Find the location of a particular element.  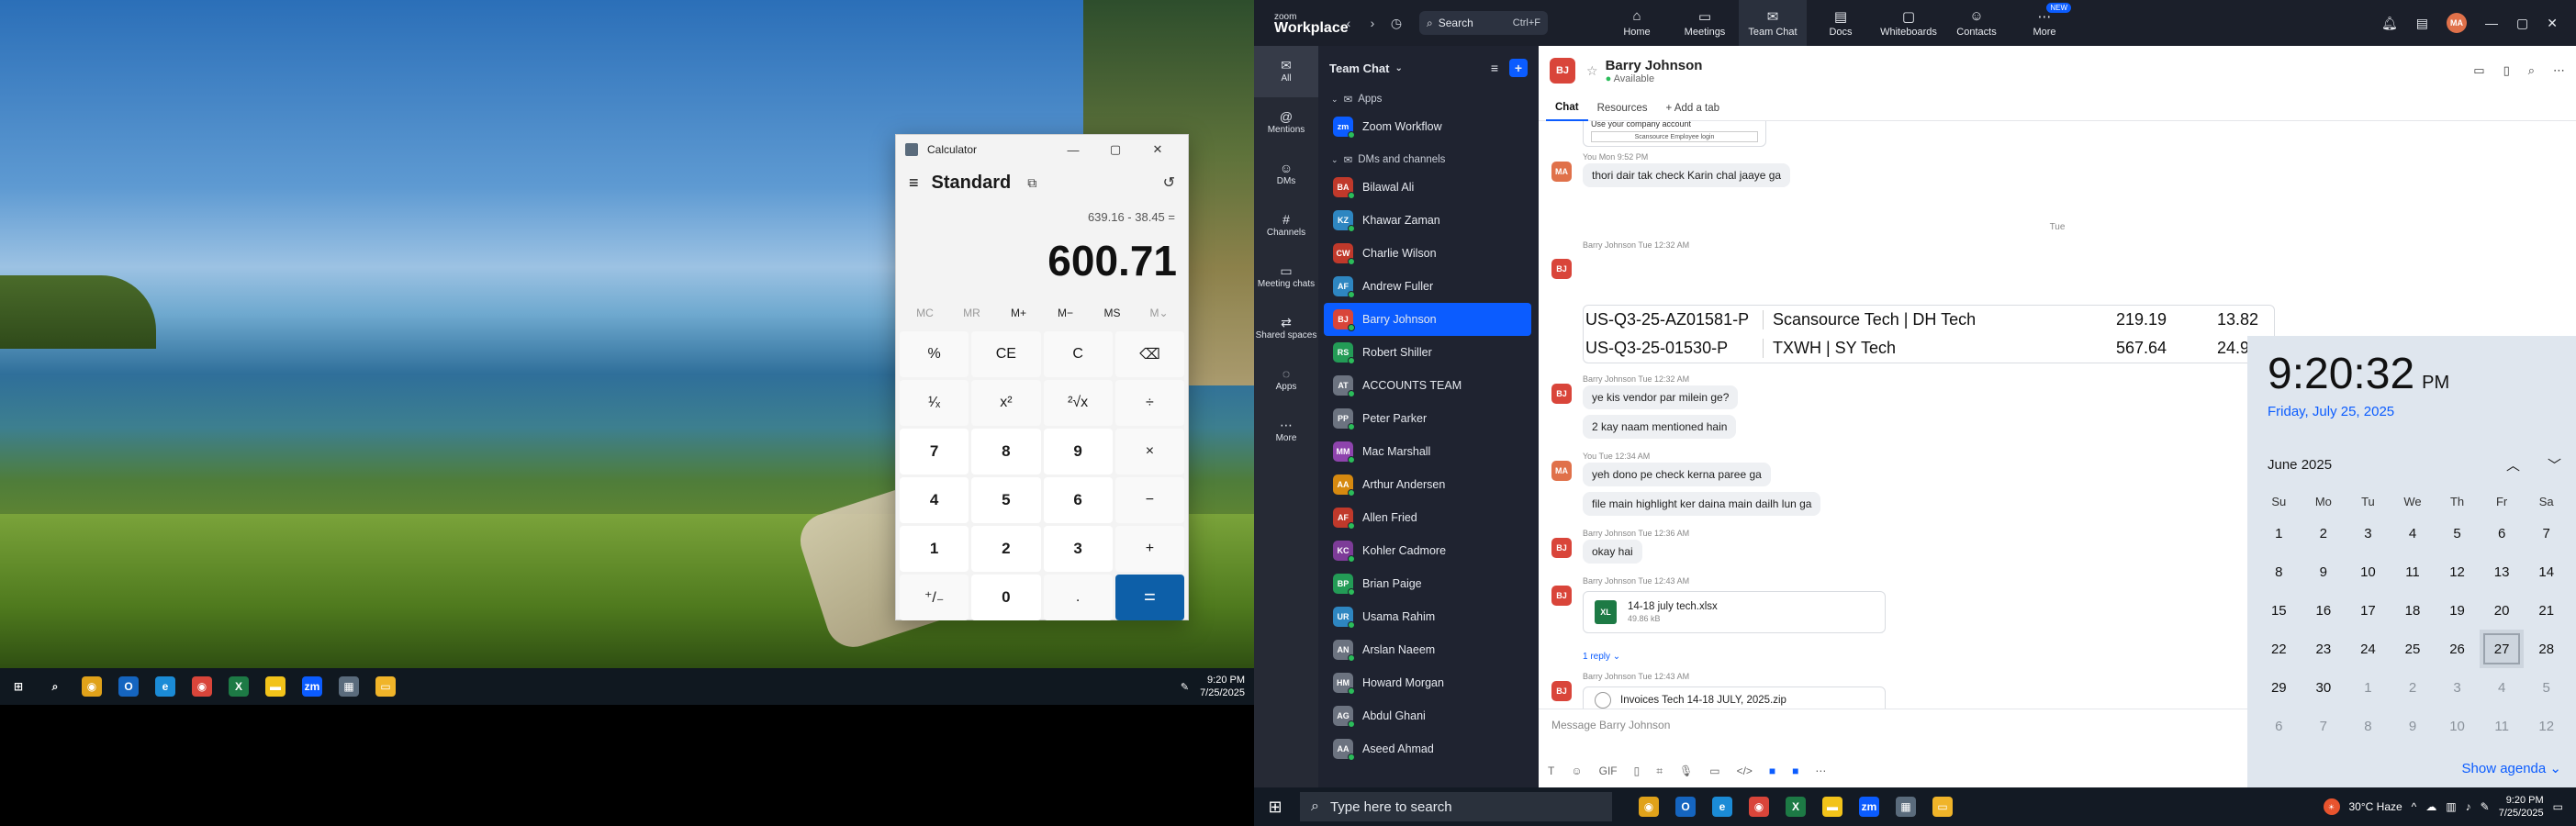

memory-button: M+ is located at coordinates (1018, 313).